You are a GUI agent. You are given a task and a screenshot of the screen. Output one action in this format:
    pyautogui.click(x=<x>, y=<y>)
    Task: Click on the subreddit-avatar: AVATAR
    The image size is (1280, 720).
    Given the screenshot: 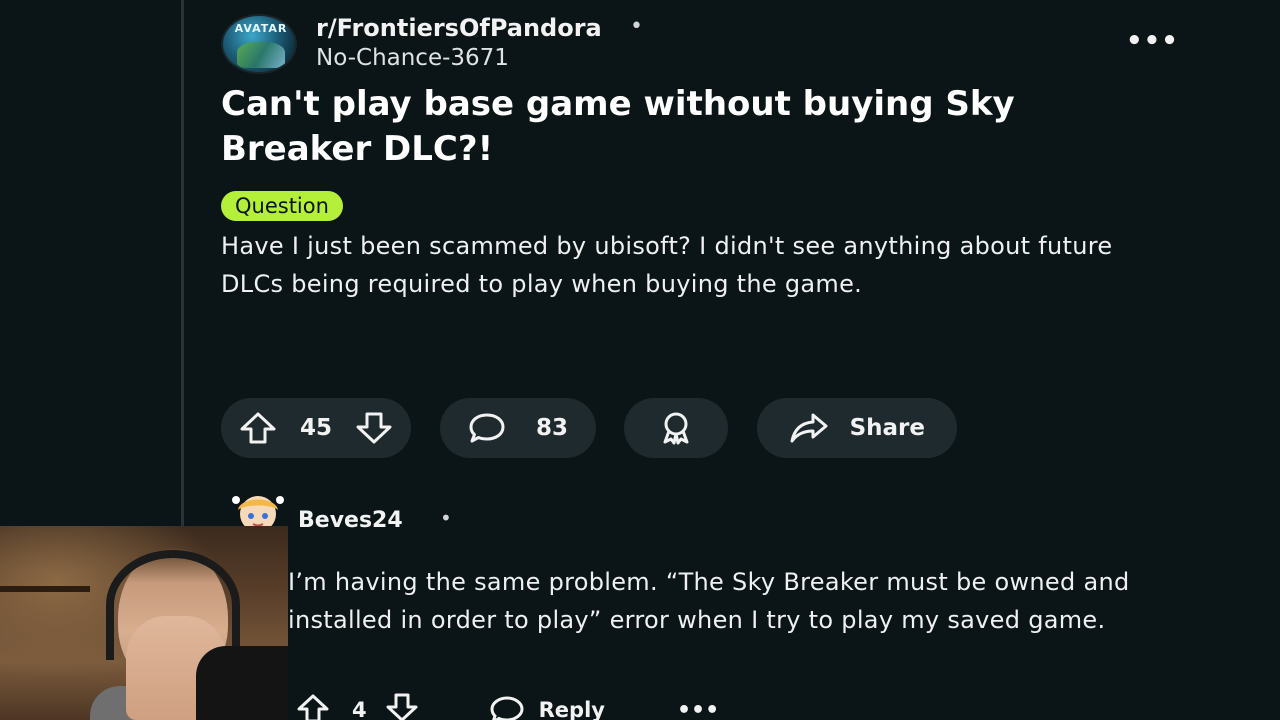 What is the action you would take?
    pyautogui.click(x=259, y=44)
    